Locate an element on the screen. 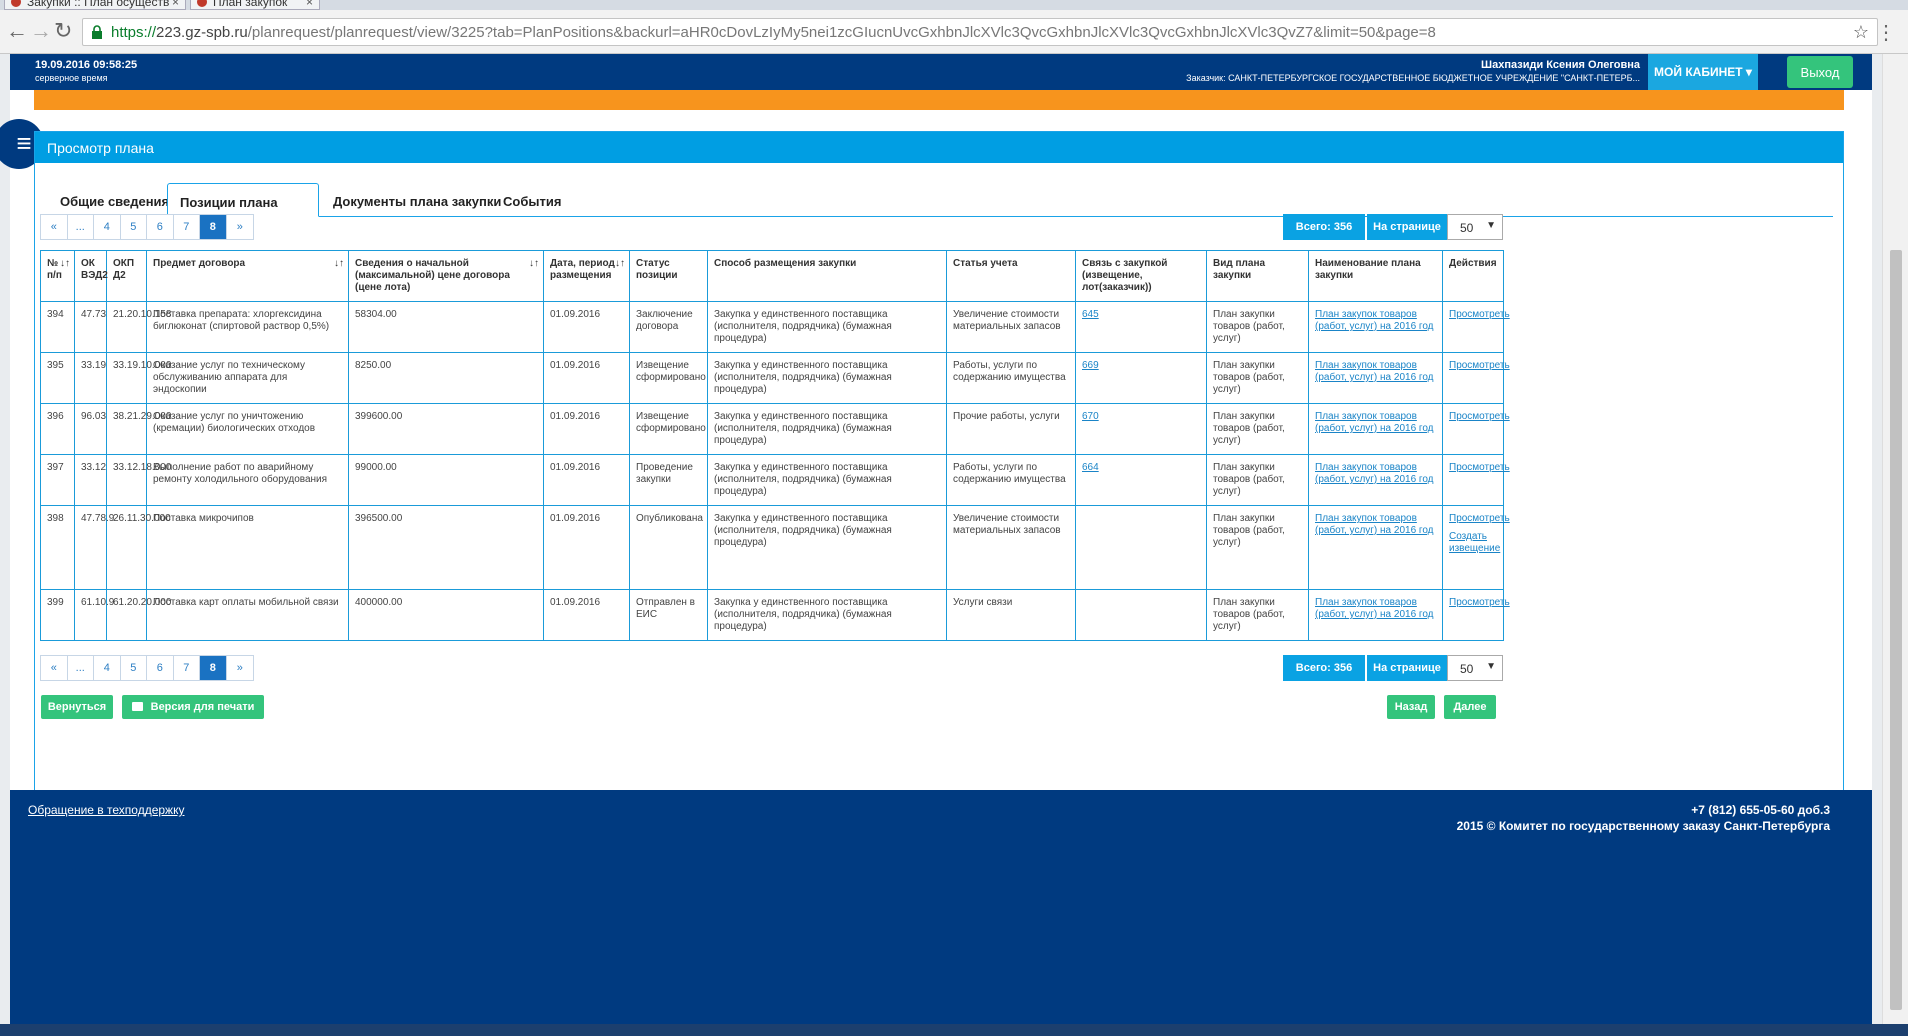  exit-button: Выход is located at coordinates (1820, 72).